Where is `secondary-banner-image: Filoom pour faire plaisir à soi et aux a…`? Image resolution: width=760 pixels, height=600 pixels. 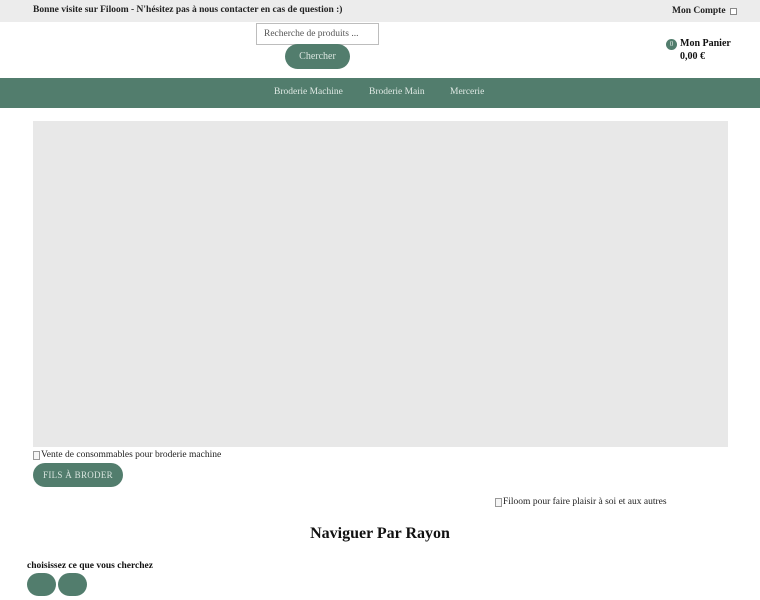 secondary-banner-image: Filoom pour faire plaisir à soi et aux a… is located at coordinates (581, 502).